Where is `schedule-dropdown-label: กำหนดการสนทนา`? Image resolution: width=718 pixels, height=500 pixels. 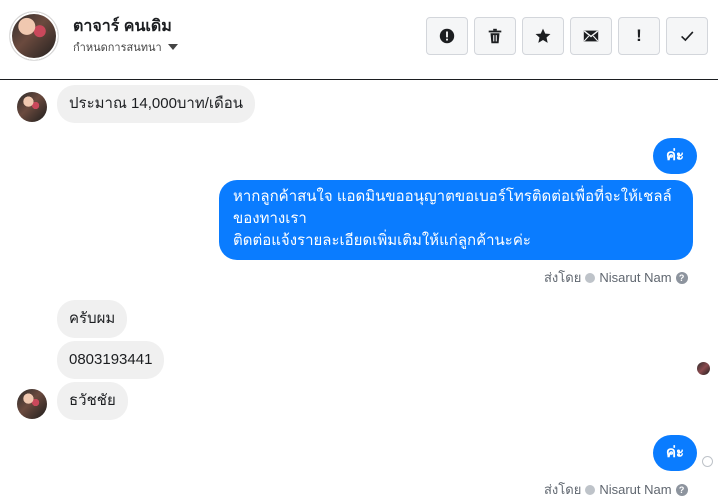
schedule-dropdown-label: กำหนดการสนทนา is located at coordinates (117, 48).